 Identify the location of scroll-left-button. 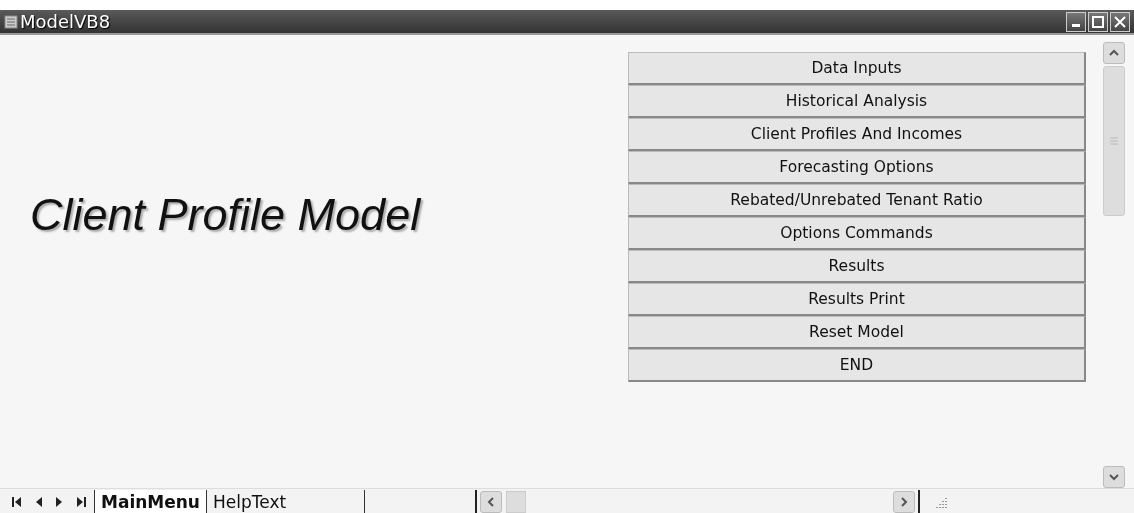
(491, 501).